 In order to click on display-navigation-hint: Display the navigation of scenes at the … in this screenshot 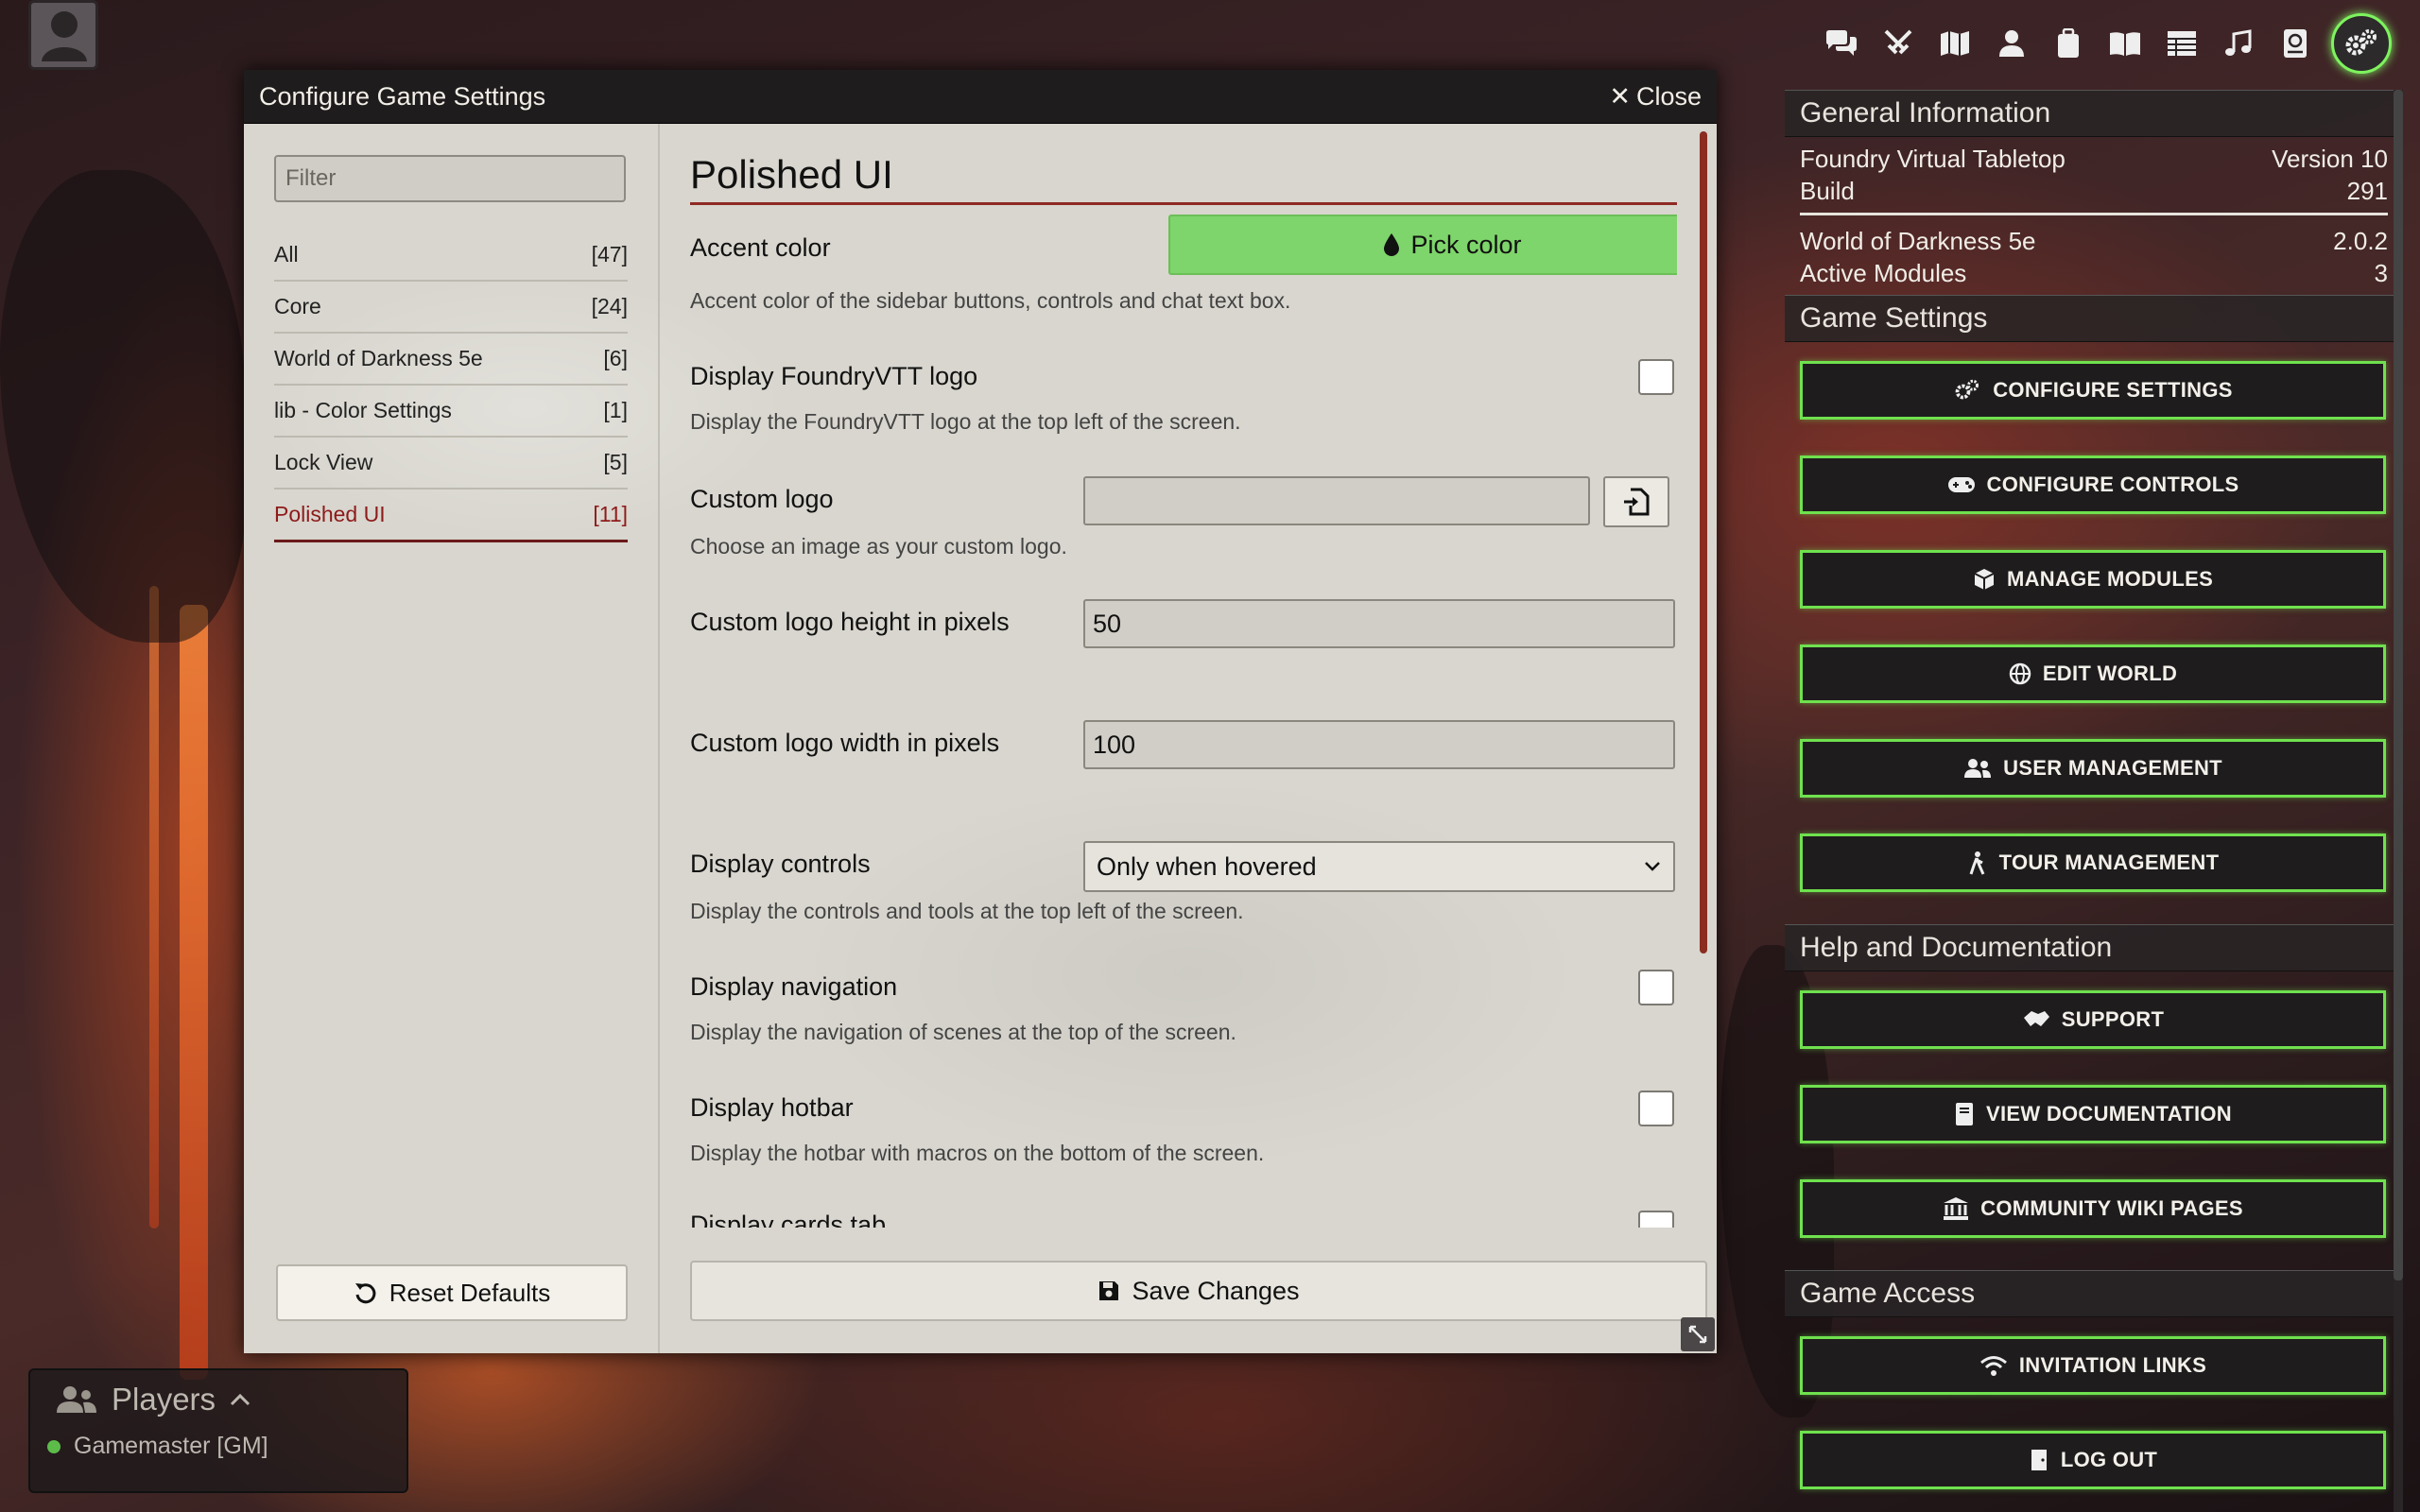, I will do `click(963, 1032)`.